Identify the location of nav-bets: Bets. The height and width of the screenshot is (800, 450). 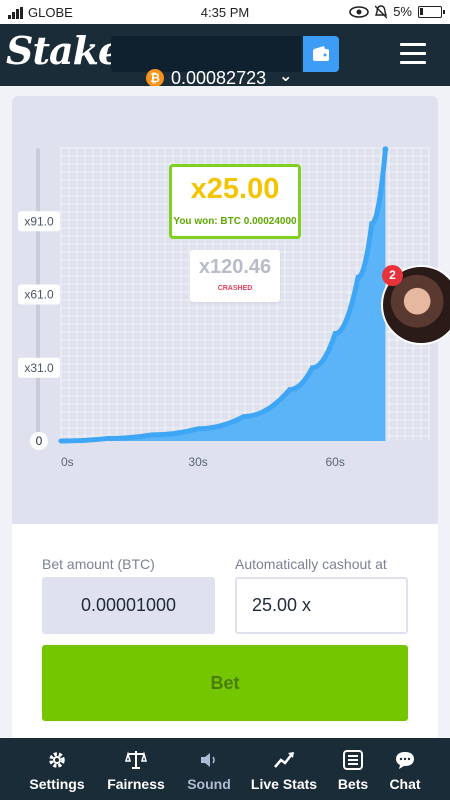
(353, 769).